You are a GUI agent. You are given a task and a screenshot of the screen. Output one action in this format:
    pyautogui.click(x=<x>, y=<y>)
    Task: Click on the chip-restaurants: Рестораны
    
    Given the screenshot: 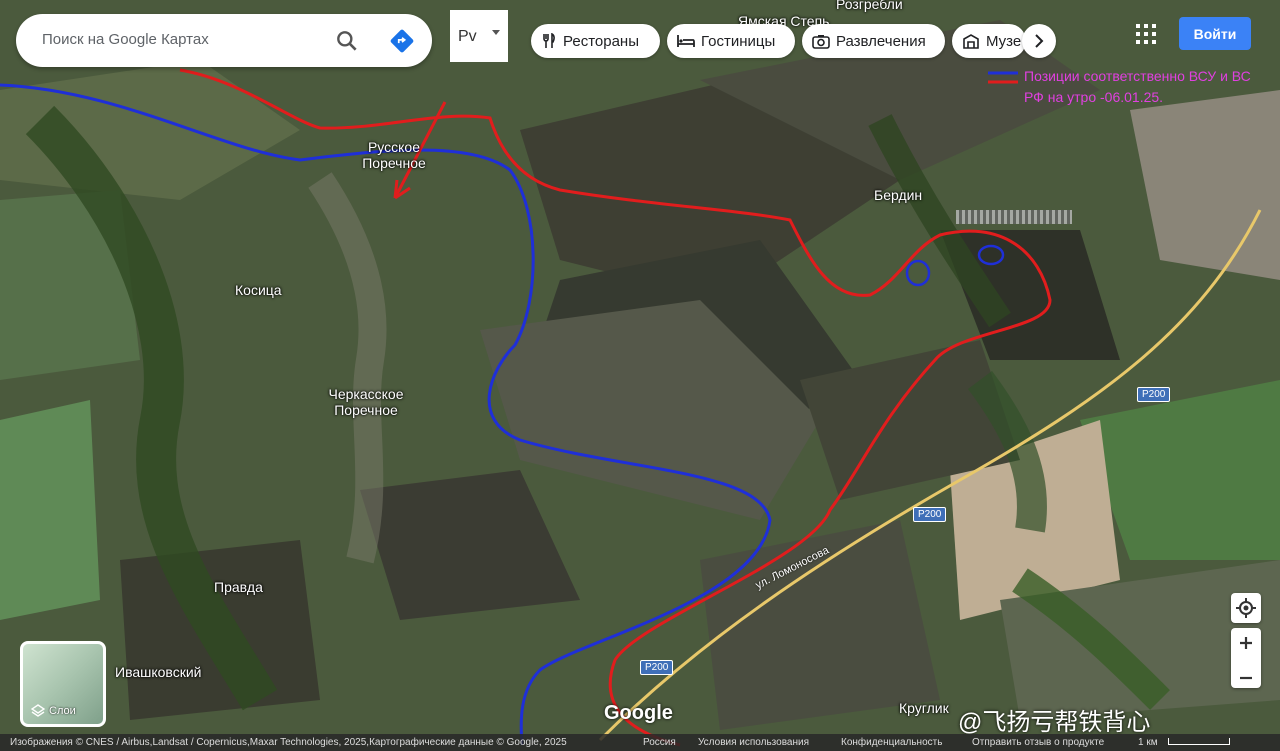 What is the action you would take?
    pyautogui.click(x=595, y=41)
    